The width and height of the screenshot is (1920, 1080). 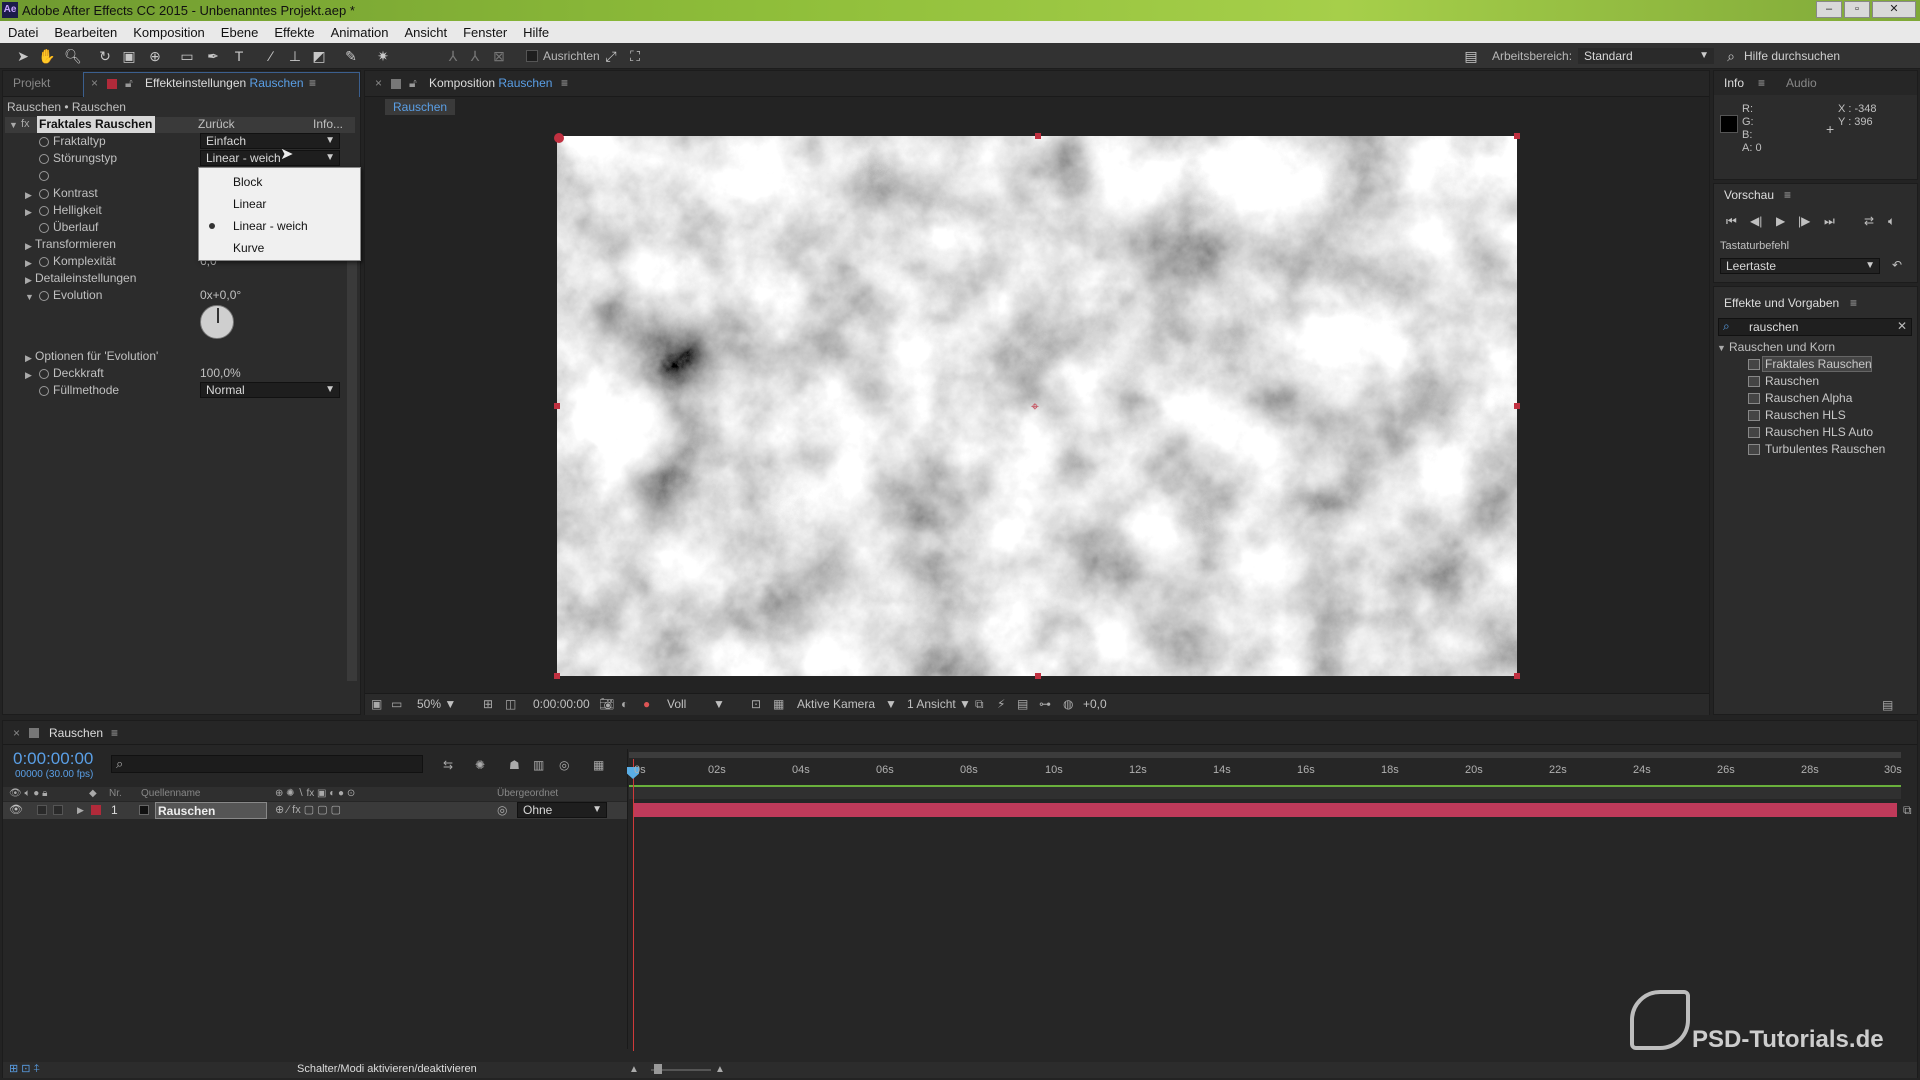 I want to click on tab-composition: Komposition Rauschen, so click(x=490, y=83).